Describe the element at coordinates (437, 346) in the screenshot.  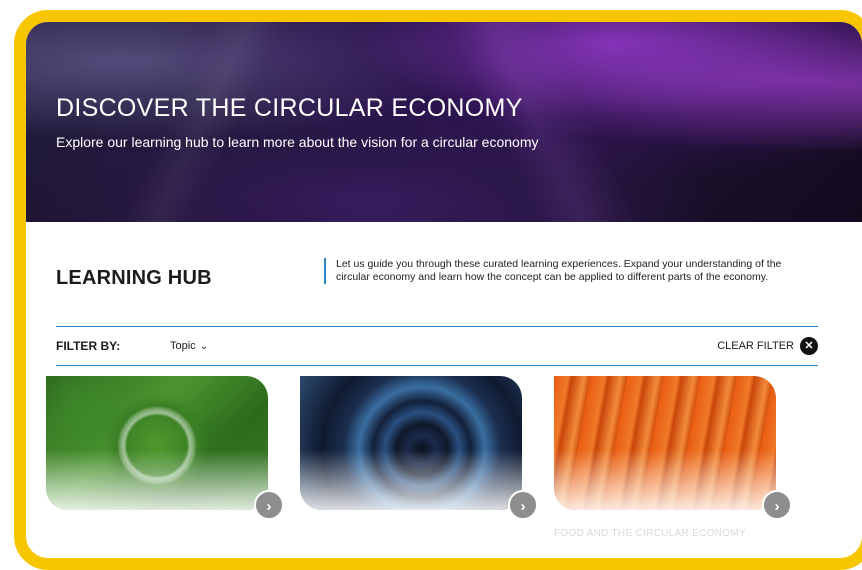
I see `filter-bar: FILTER BY: Topic ⌄ CLEAR FILTER ✕` at that location.